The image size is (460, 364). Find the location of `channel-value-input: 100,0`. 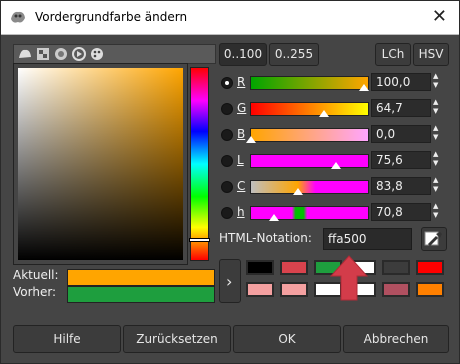

channel-value-input: 100,0 is located at coordinates (401, 82).